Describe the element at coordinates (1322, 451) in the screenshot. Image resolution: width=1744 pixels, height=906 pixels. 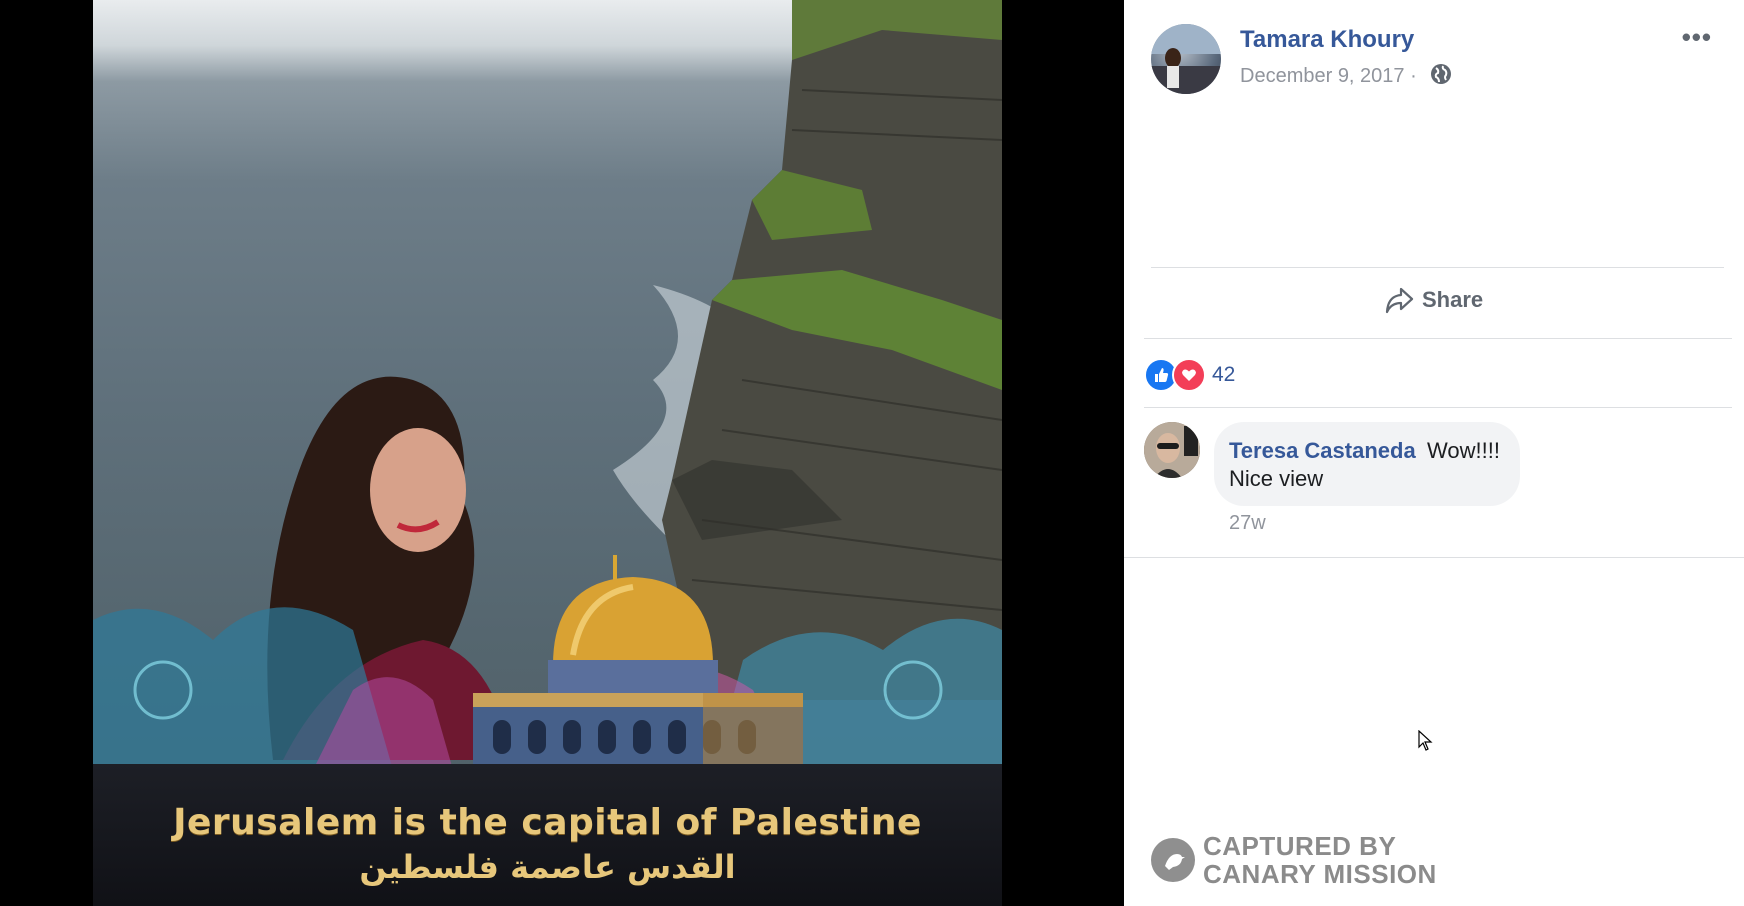
I see `comment-author: Teresa Castaneda` at that location.